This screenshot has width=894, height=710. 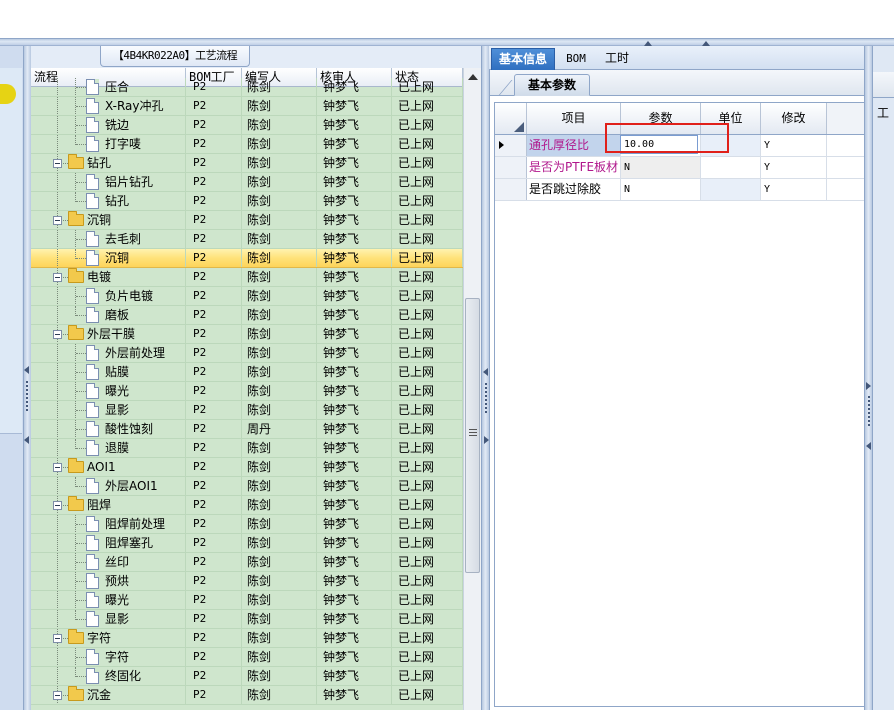 I want to click on right-expand-arrow-icon, so click(x=868, y=446).